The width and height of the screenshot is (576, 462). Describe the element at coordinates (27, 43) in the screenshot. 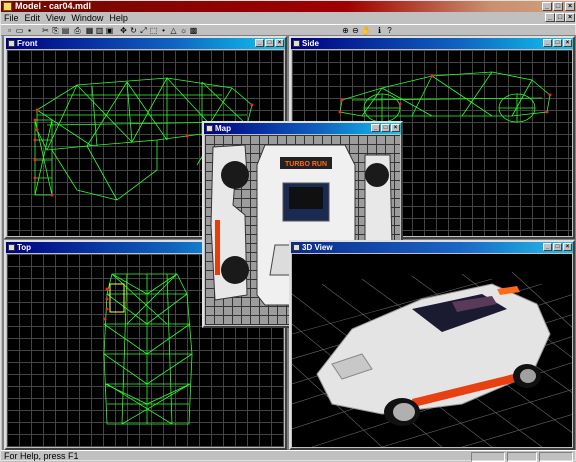

I see `front-title: Front` at that location.